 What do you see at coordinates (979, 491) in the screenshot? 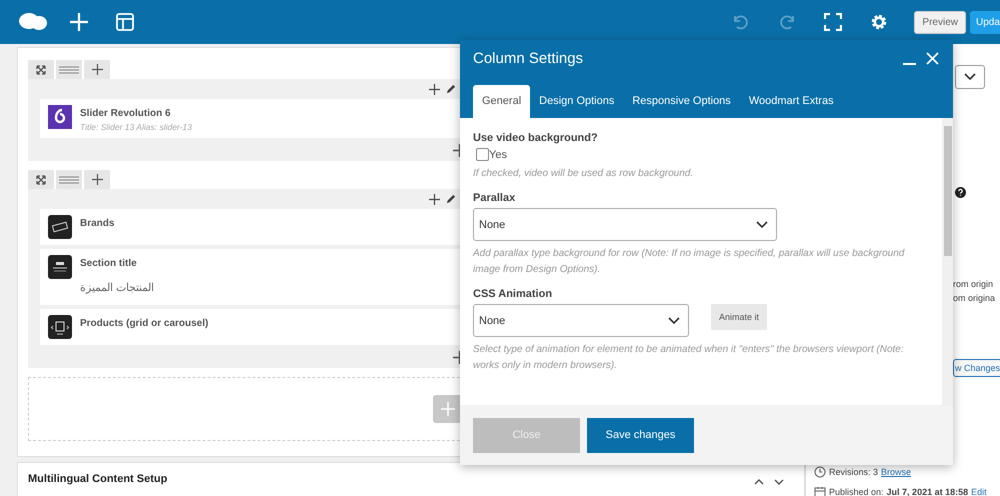
I see `edit-link: Edit` at bounding box center [979, 491].